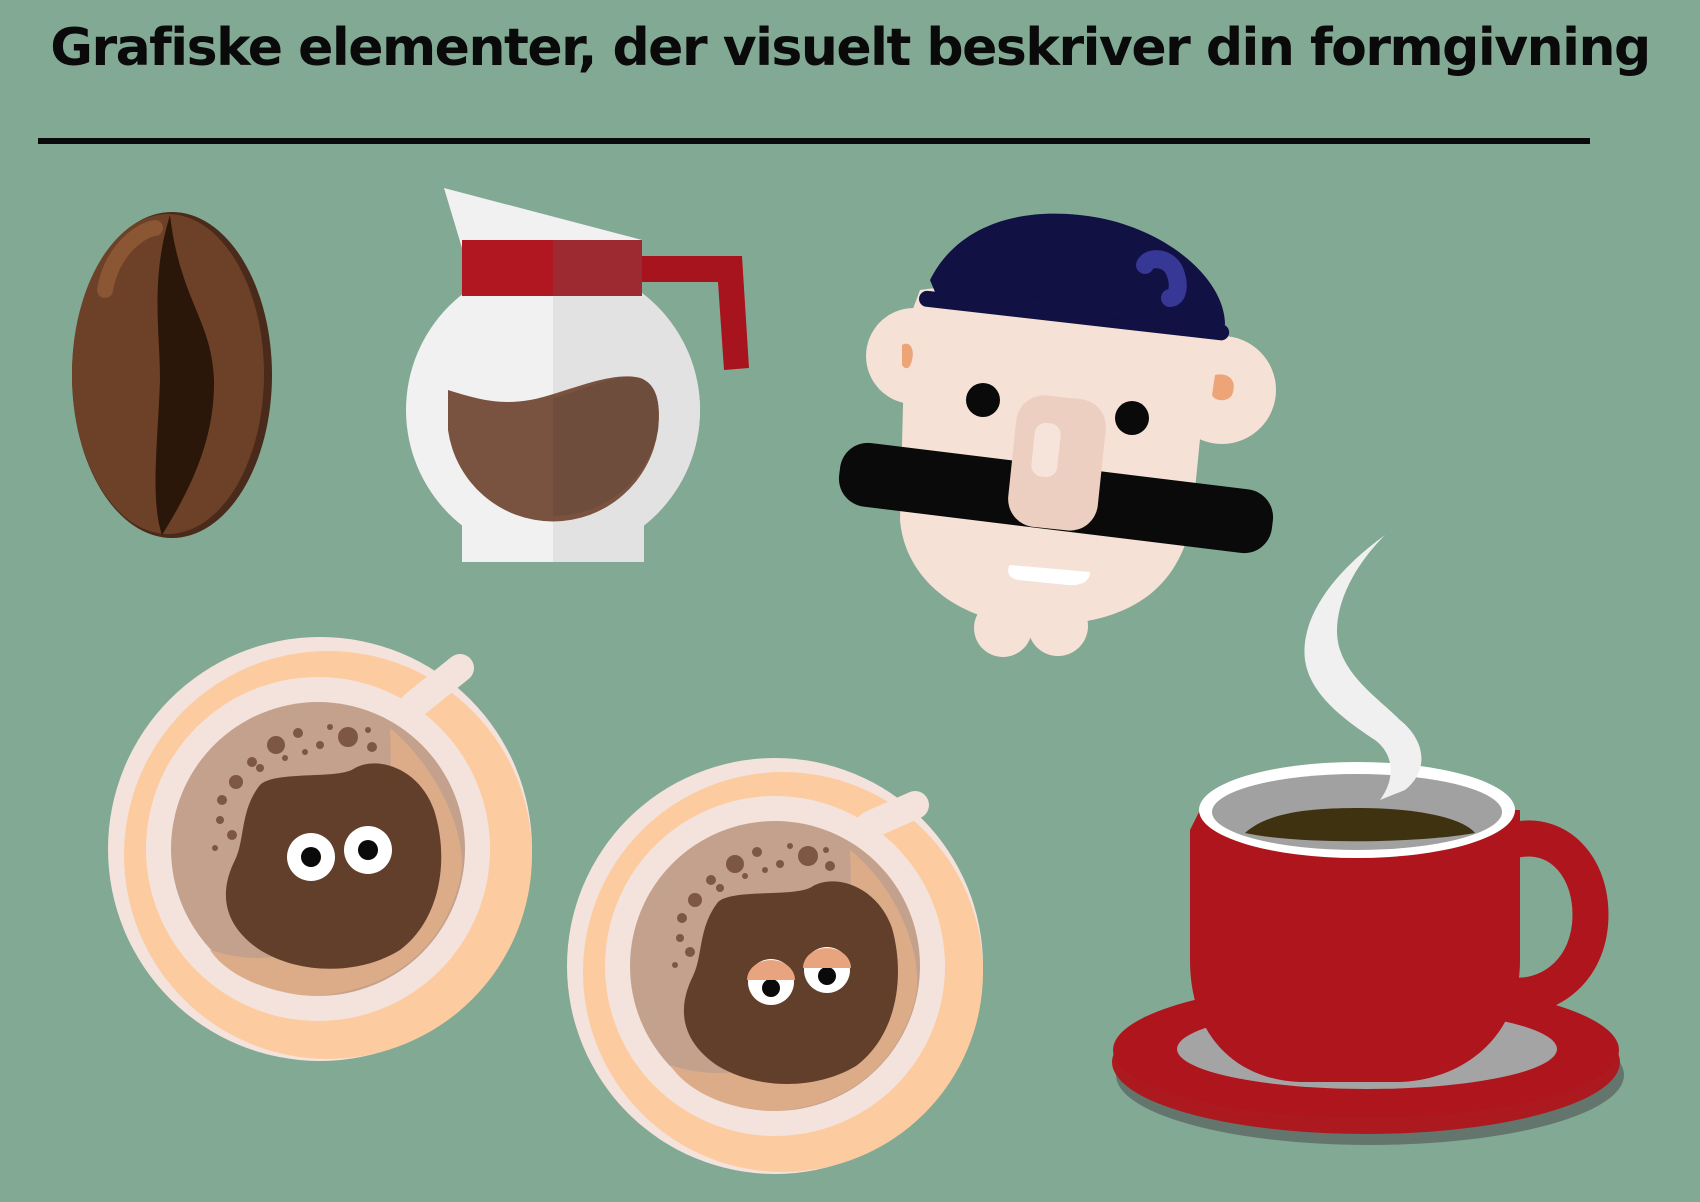  Describe the element at coordinates (172, 375) in the screenshot. I see `coffee-bean-icon` at that location.